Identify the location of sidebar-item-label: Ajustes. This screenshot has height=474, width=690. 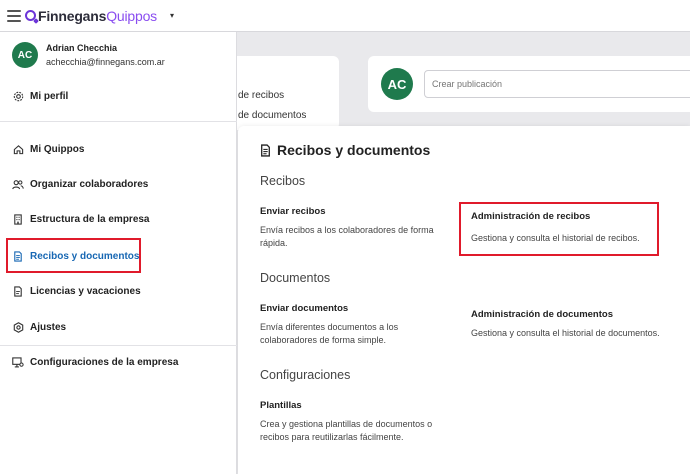
(48, 327).